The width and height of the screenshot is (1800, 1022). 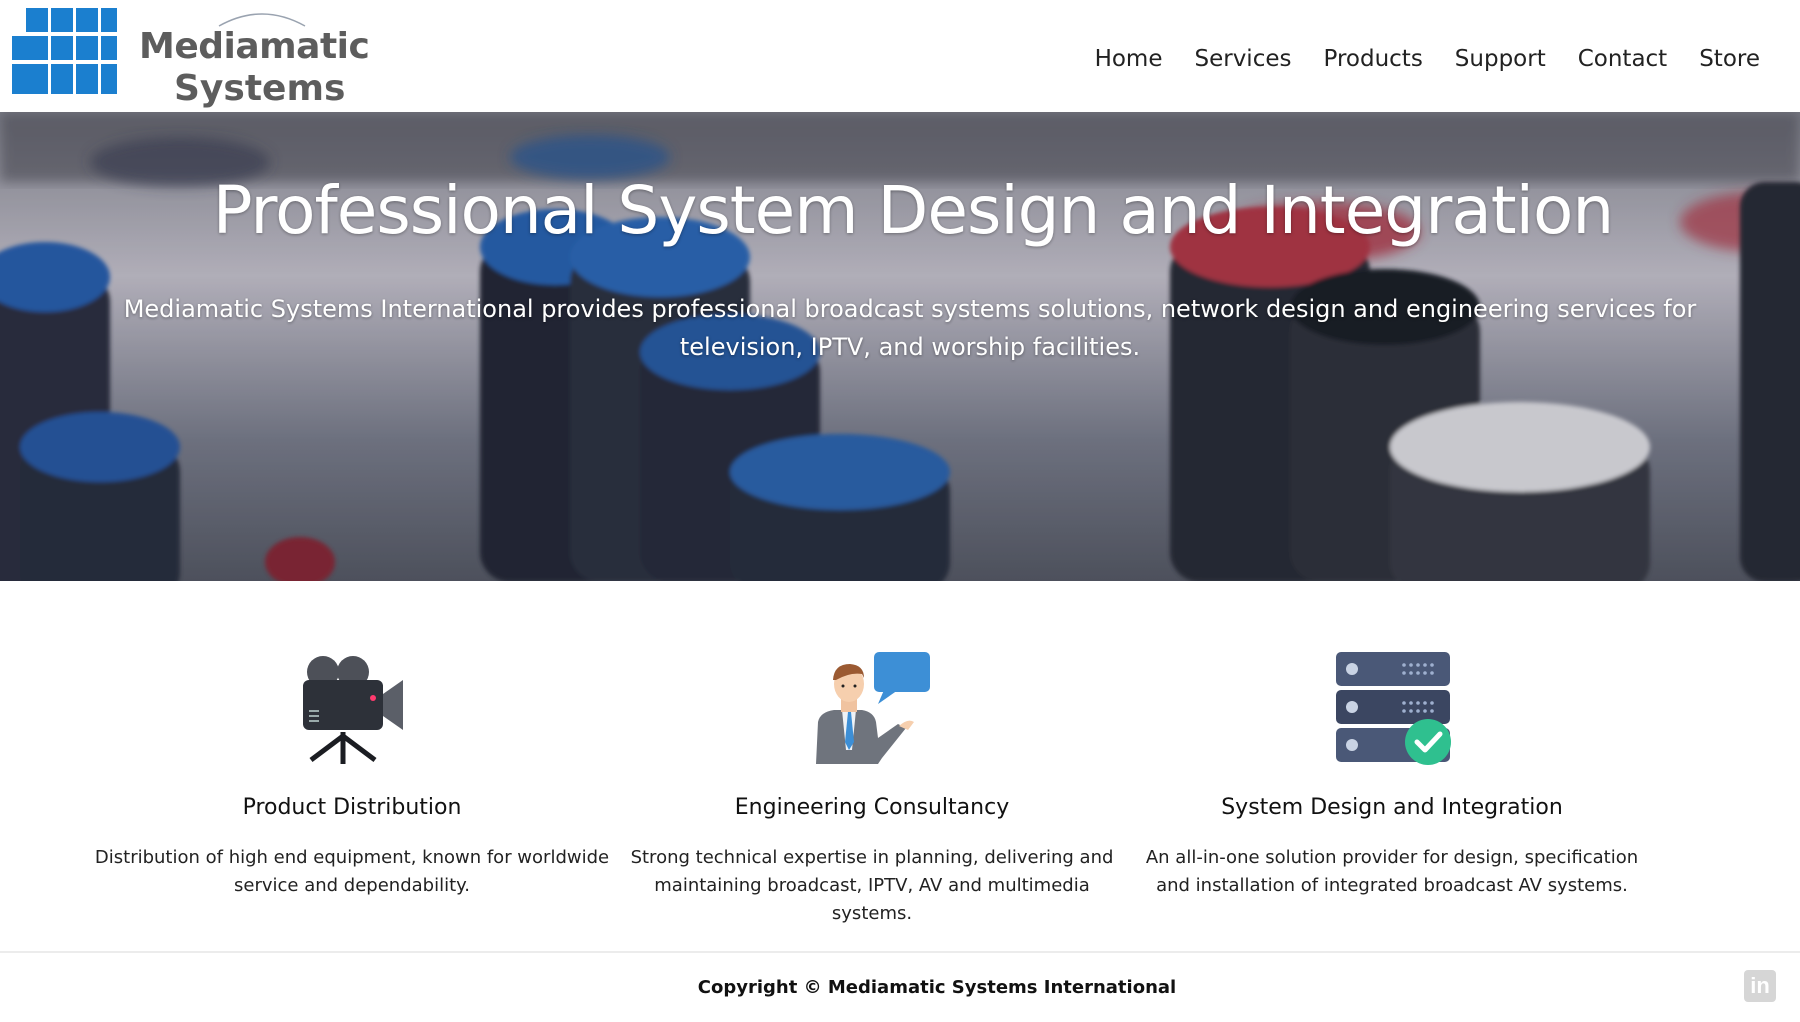 What do you see at coordinates (64, 51) in the screenshot?
I see `logo-grid-icon` at bounding box center [64, 51].